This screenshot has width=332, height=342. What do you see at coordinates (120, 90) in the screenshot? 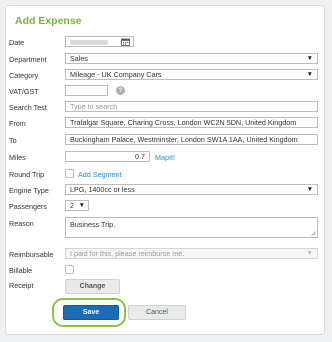
I see `help-icon: ?` at bounding box center [120, 90].